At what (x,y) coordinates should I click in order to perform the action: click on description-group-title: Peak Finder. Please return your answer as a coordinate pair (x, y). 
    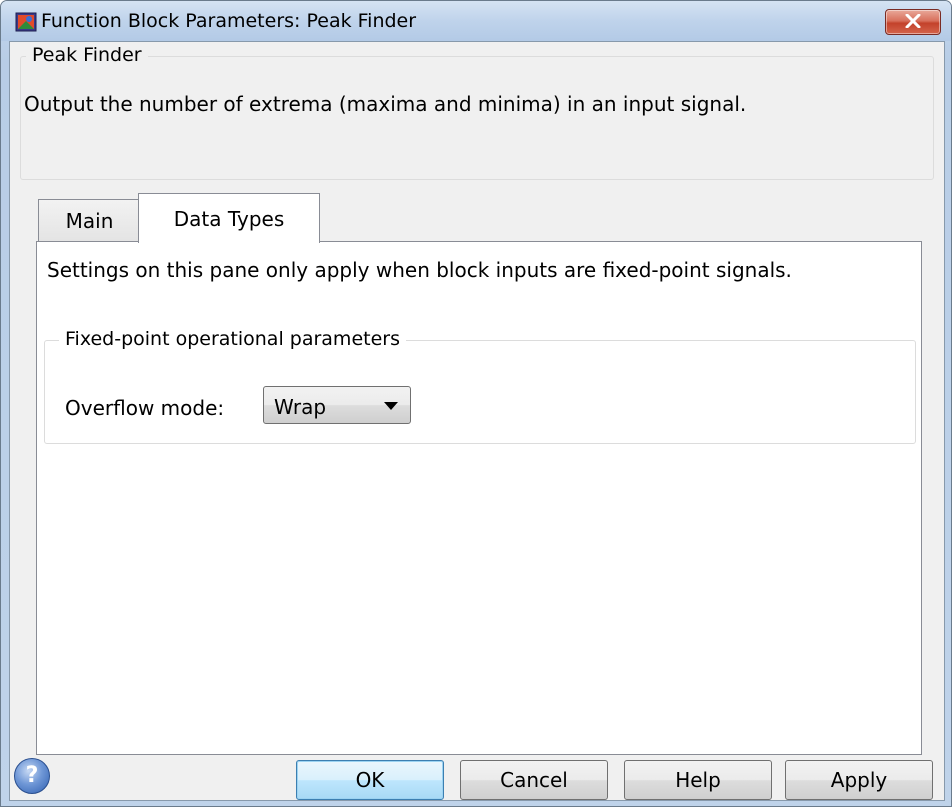
    Looking at the image, I should click on (87, 55).